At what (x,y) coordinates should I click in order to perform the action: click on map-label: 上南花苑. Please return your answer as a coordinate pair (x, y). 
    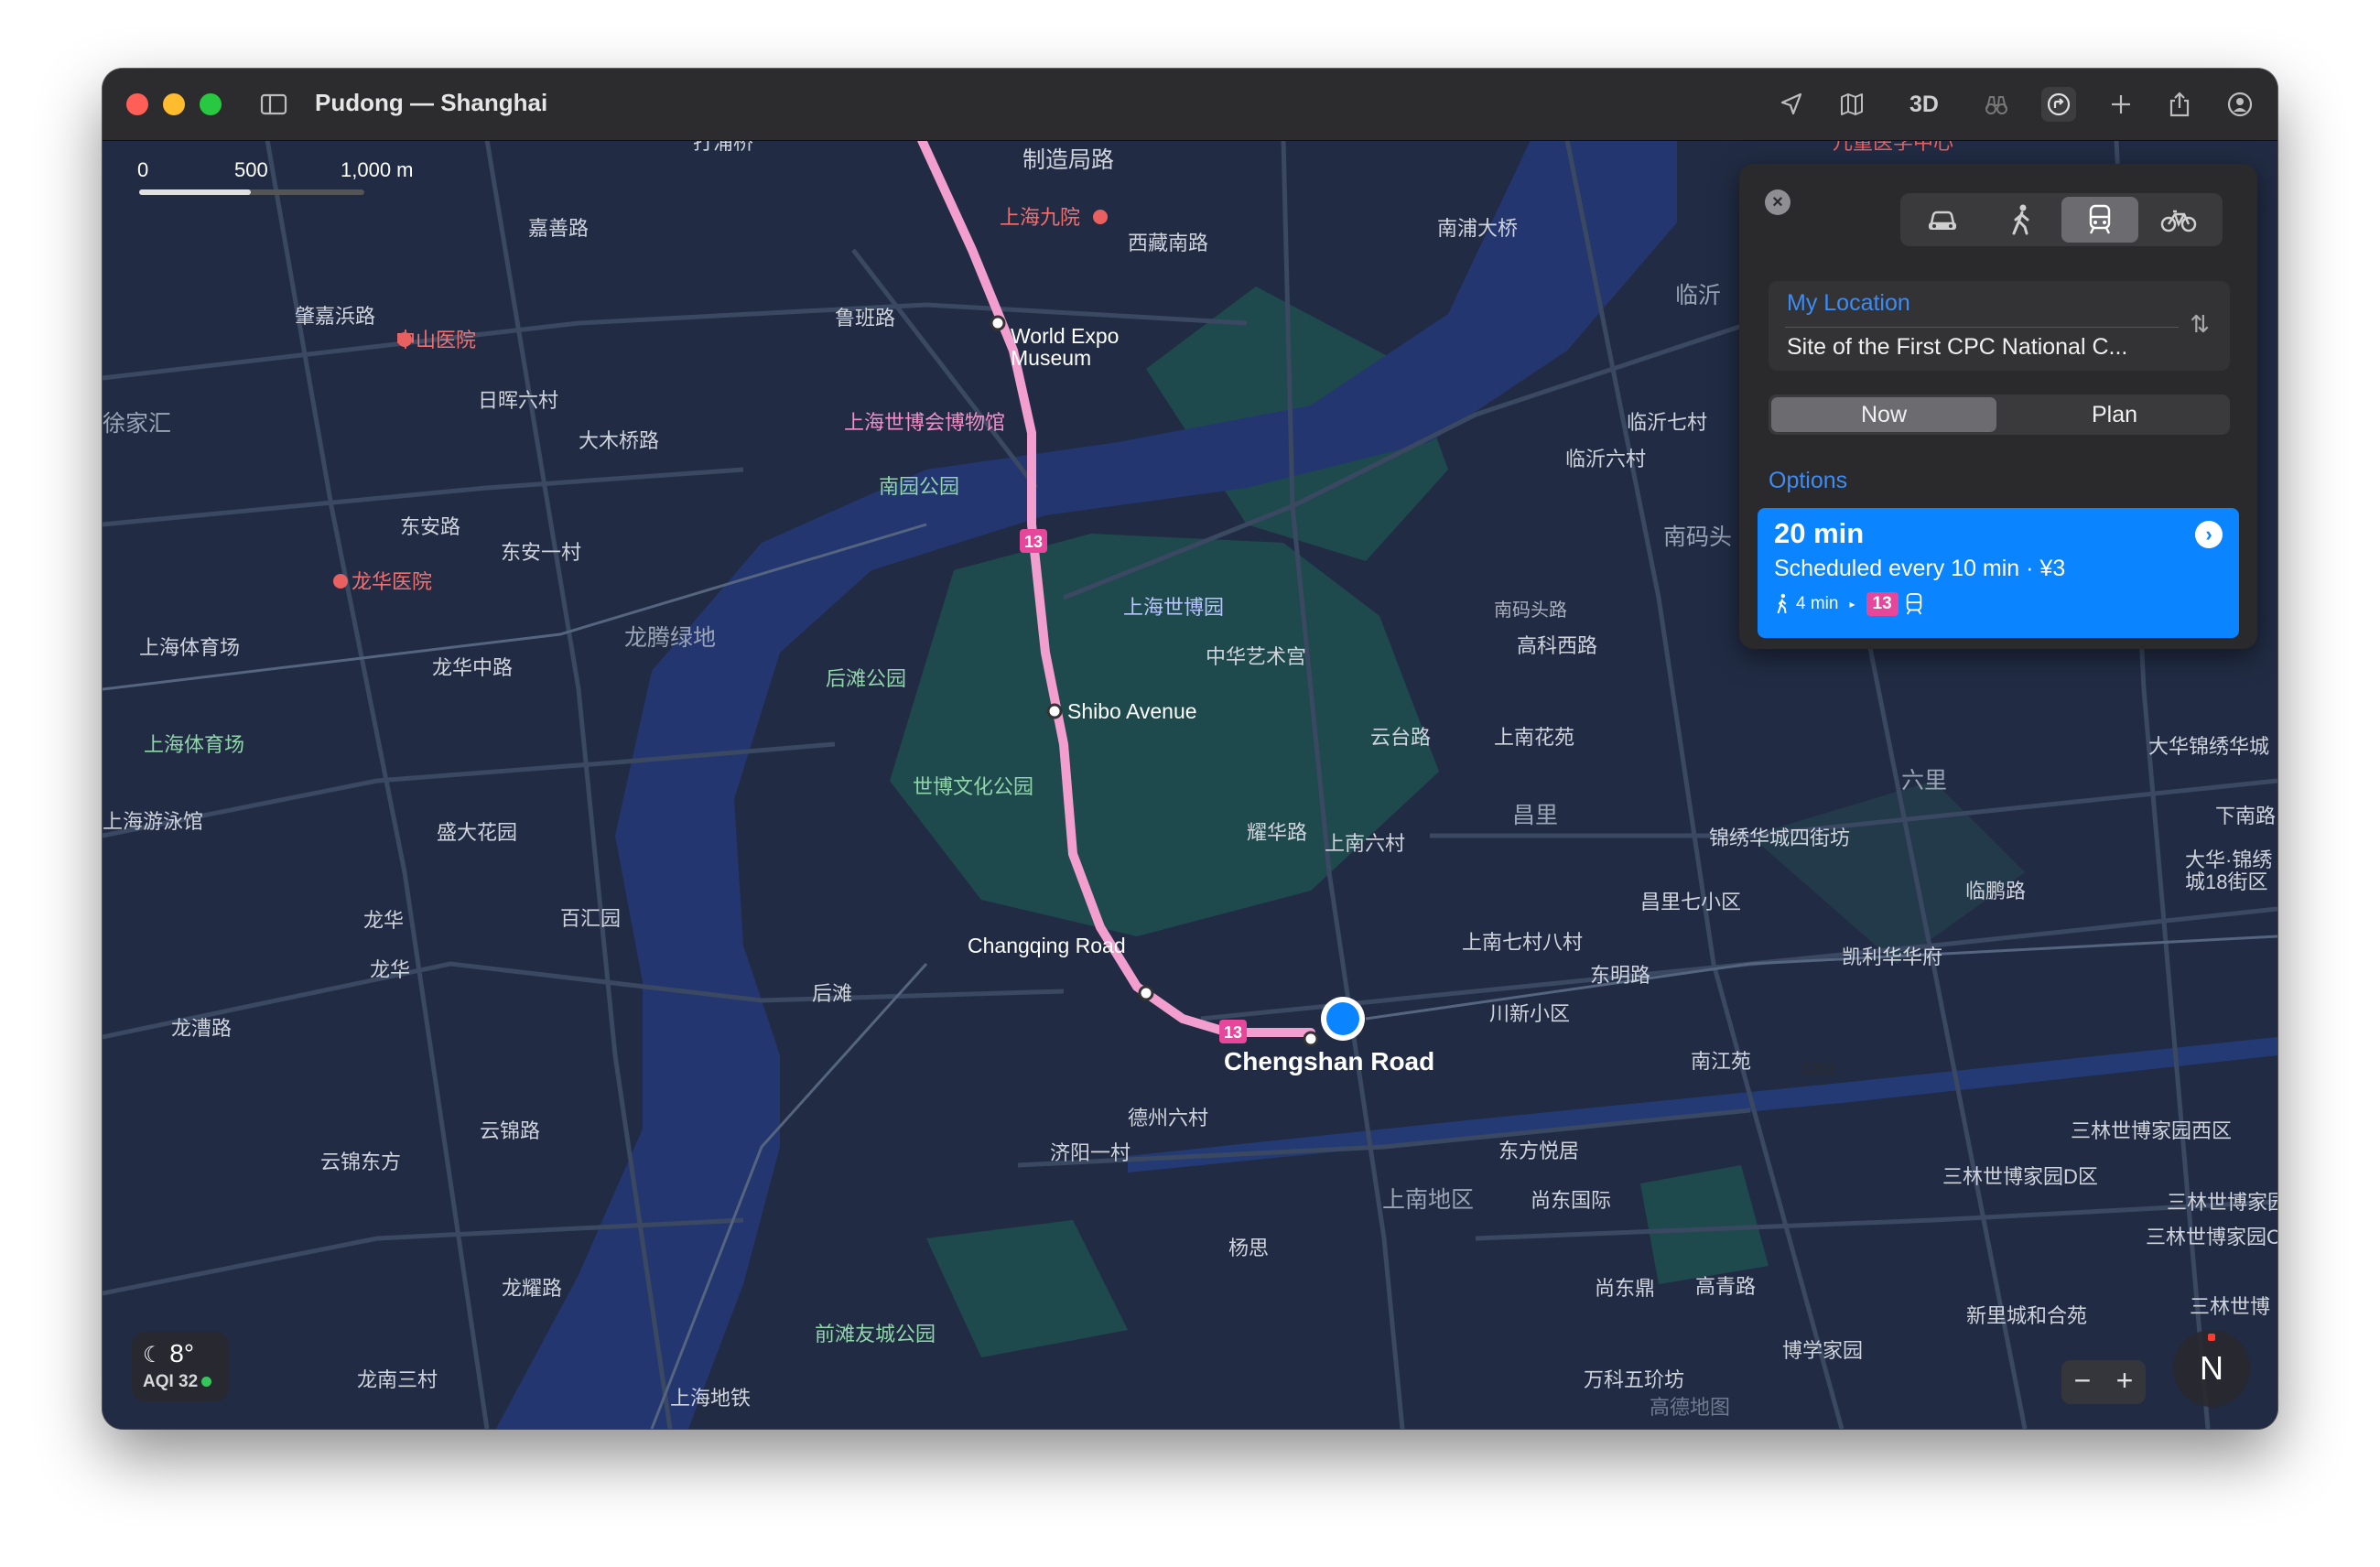
    Looking at the image, I should click on (1534, 738).